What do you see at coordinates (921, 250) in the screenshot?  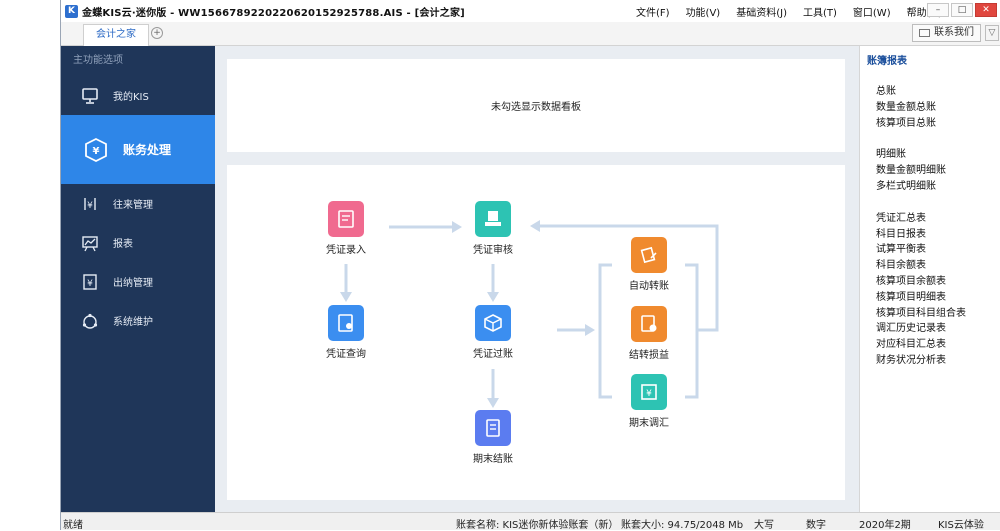 I see `report-link-trial-balance: 试算平衡表` at bounding box center [921, 250].